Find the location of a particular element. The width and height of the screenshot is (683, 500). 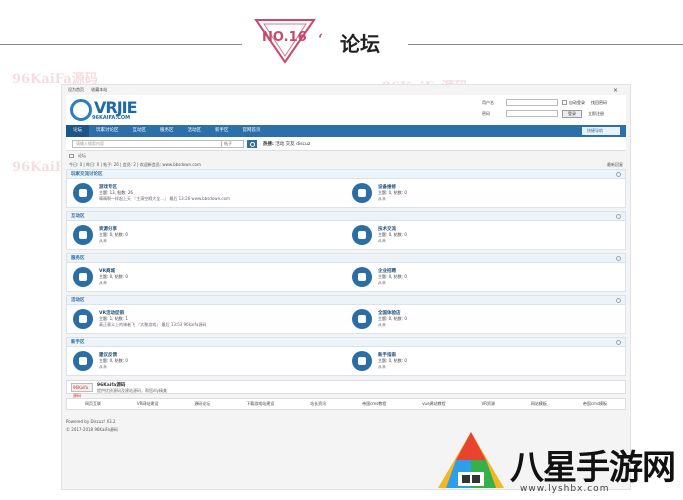

link-desc: 提供优质源码及建站源码，帮您diy精美 is located at coordinates (132, 390).